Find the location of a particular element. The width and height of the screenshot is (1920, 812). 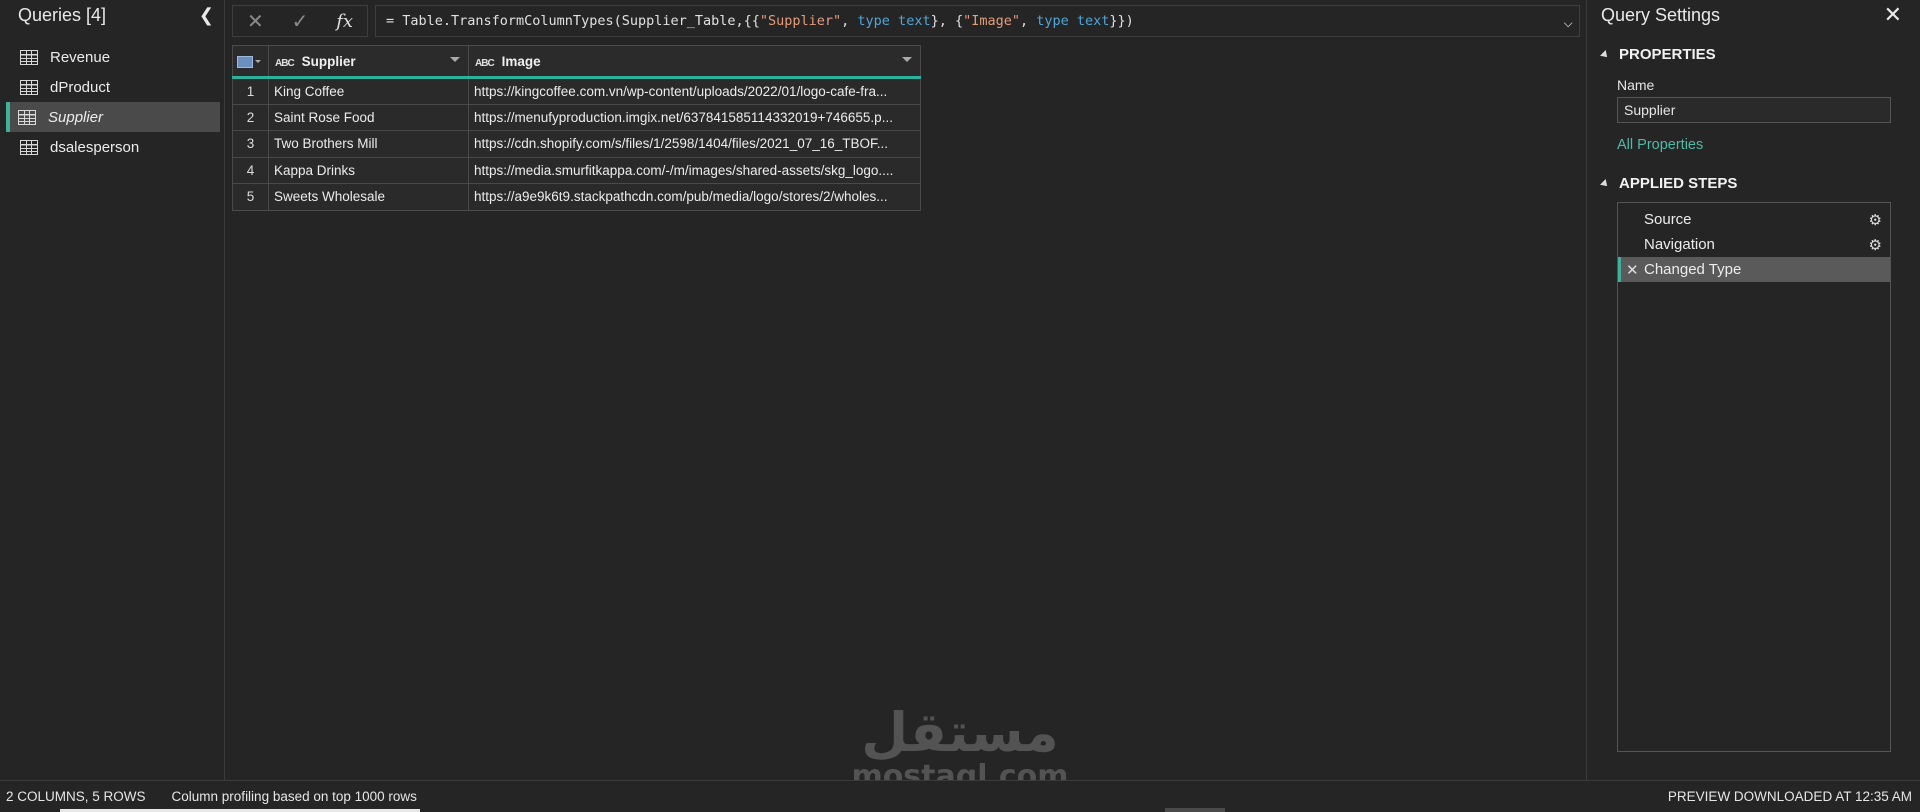

query-label: Supplier is located at coordinates (76, 117).